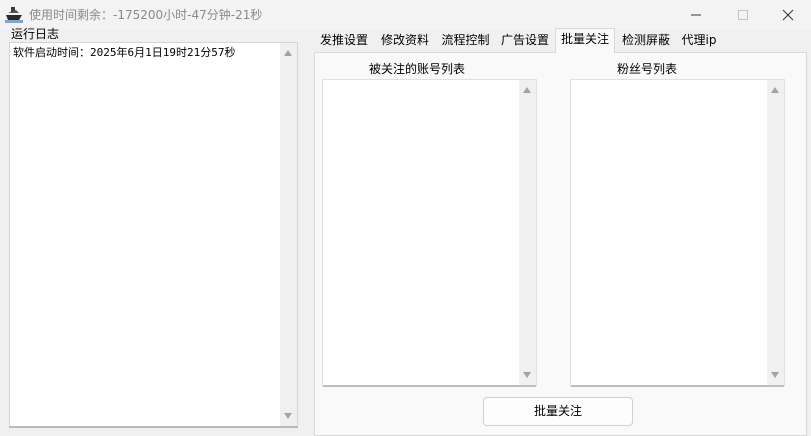  Describe the element at coordinates (585, 40) in the screenshot. I see `tab-batch-follow: 批量关注` at that location.